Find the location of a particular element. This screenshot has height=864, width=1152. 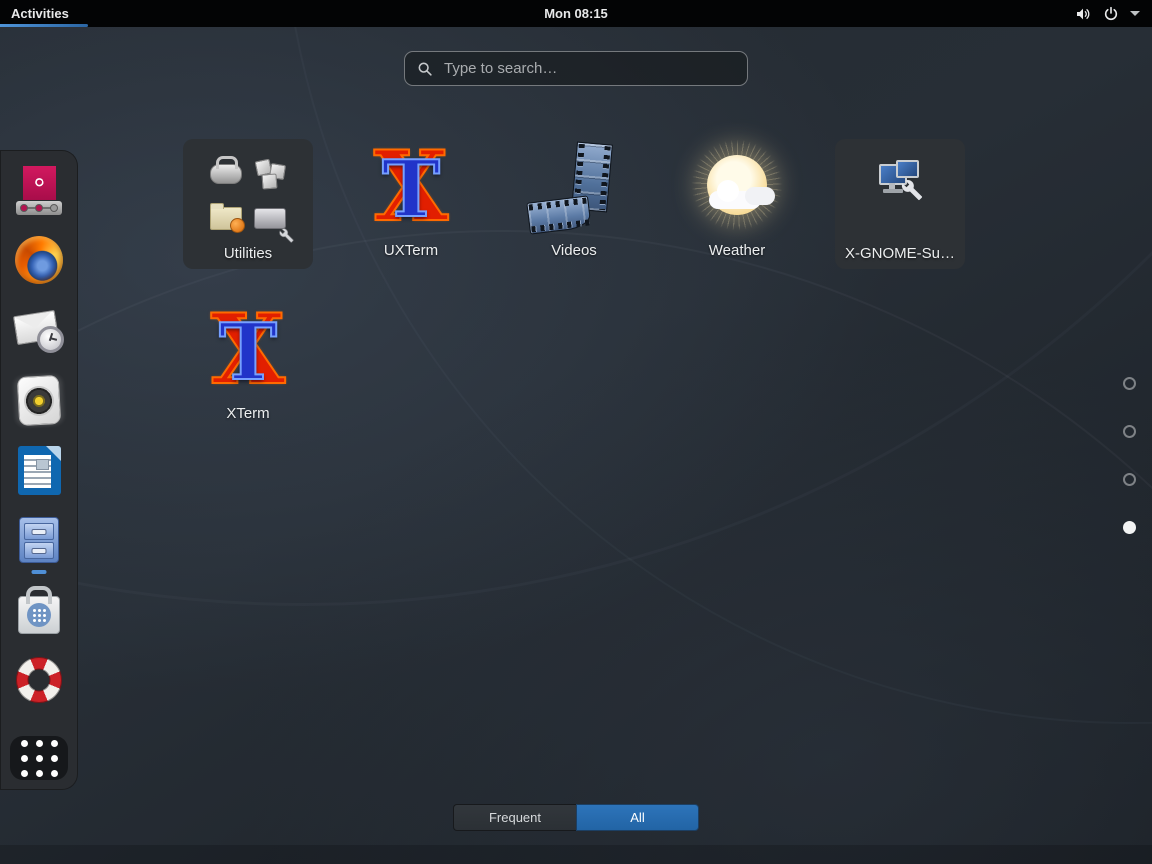

mini-folder-icon is located at coordinates (227, 217).